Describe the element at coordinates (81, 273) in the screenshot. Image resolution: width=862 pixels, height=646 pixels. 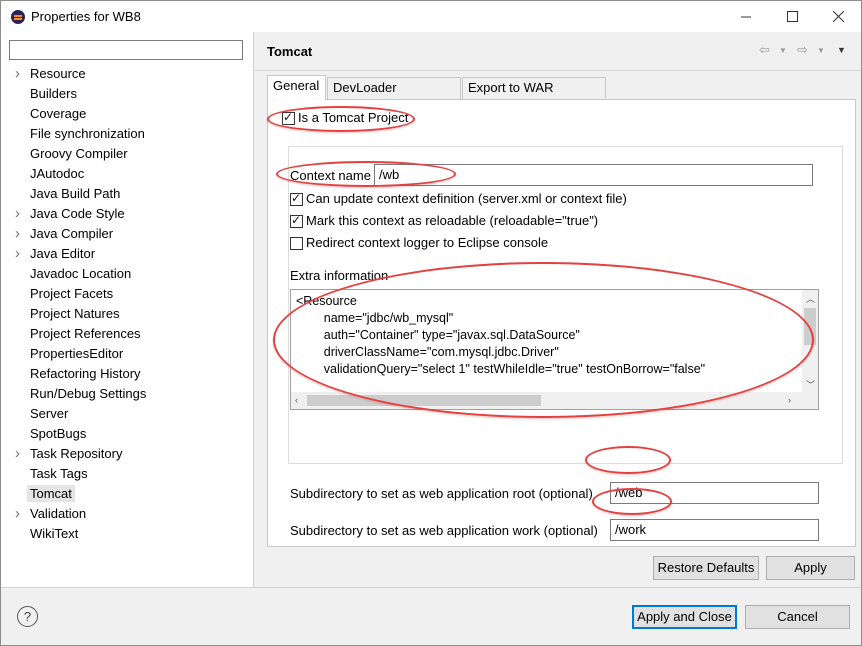
I see `sidebar-item-label: Javadoc Location` at that location.